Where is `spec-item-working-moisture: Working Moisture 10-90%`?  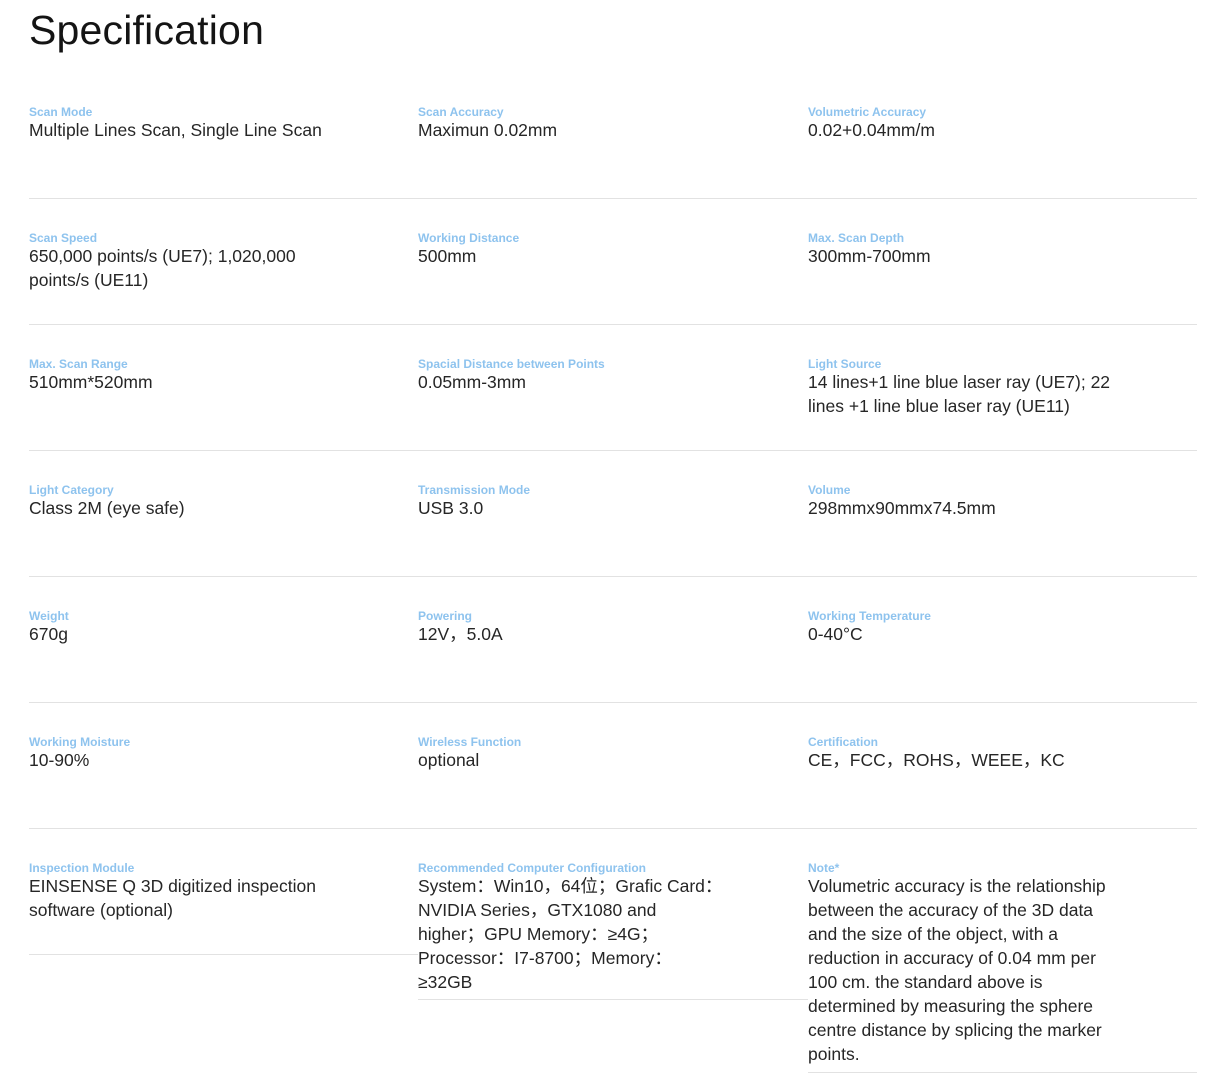
spec-item-working-moisture: Working Moisture 10-90% is located at coordinates (223, 781).